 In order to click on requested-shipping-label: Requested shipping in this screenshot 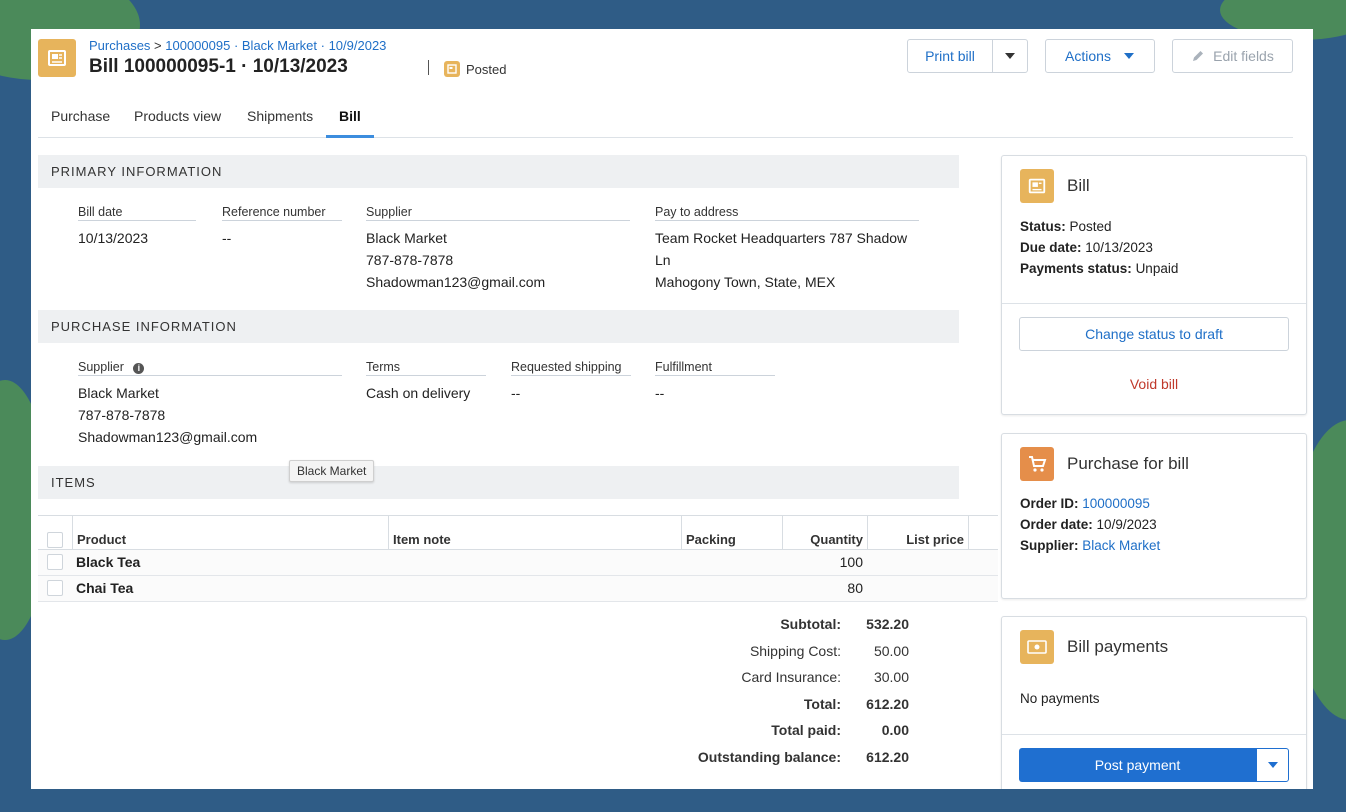, I will do `click(571, 368)`.